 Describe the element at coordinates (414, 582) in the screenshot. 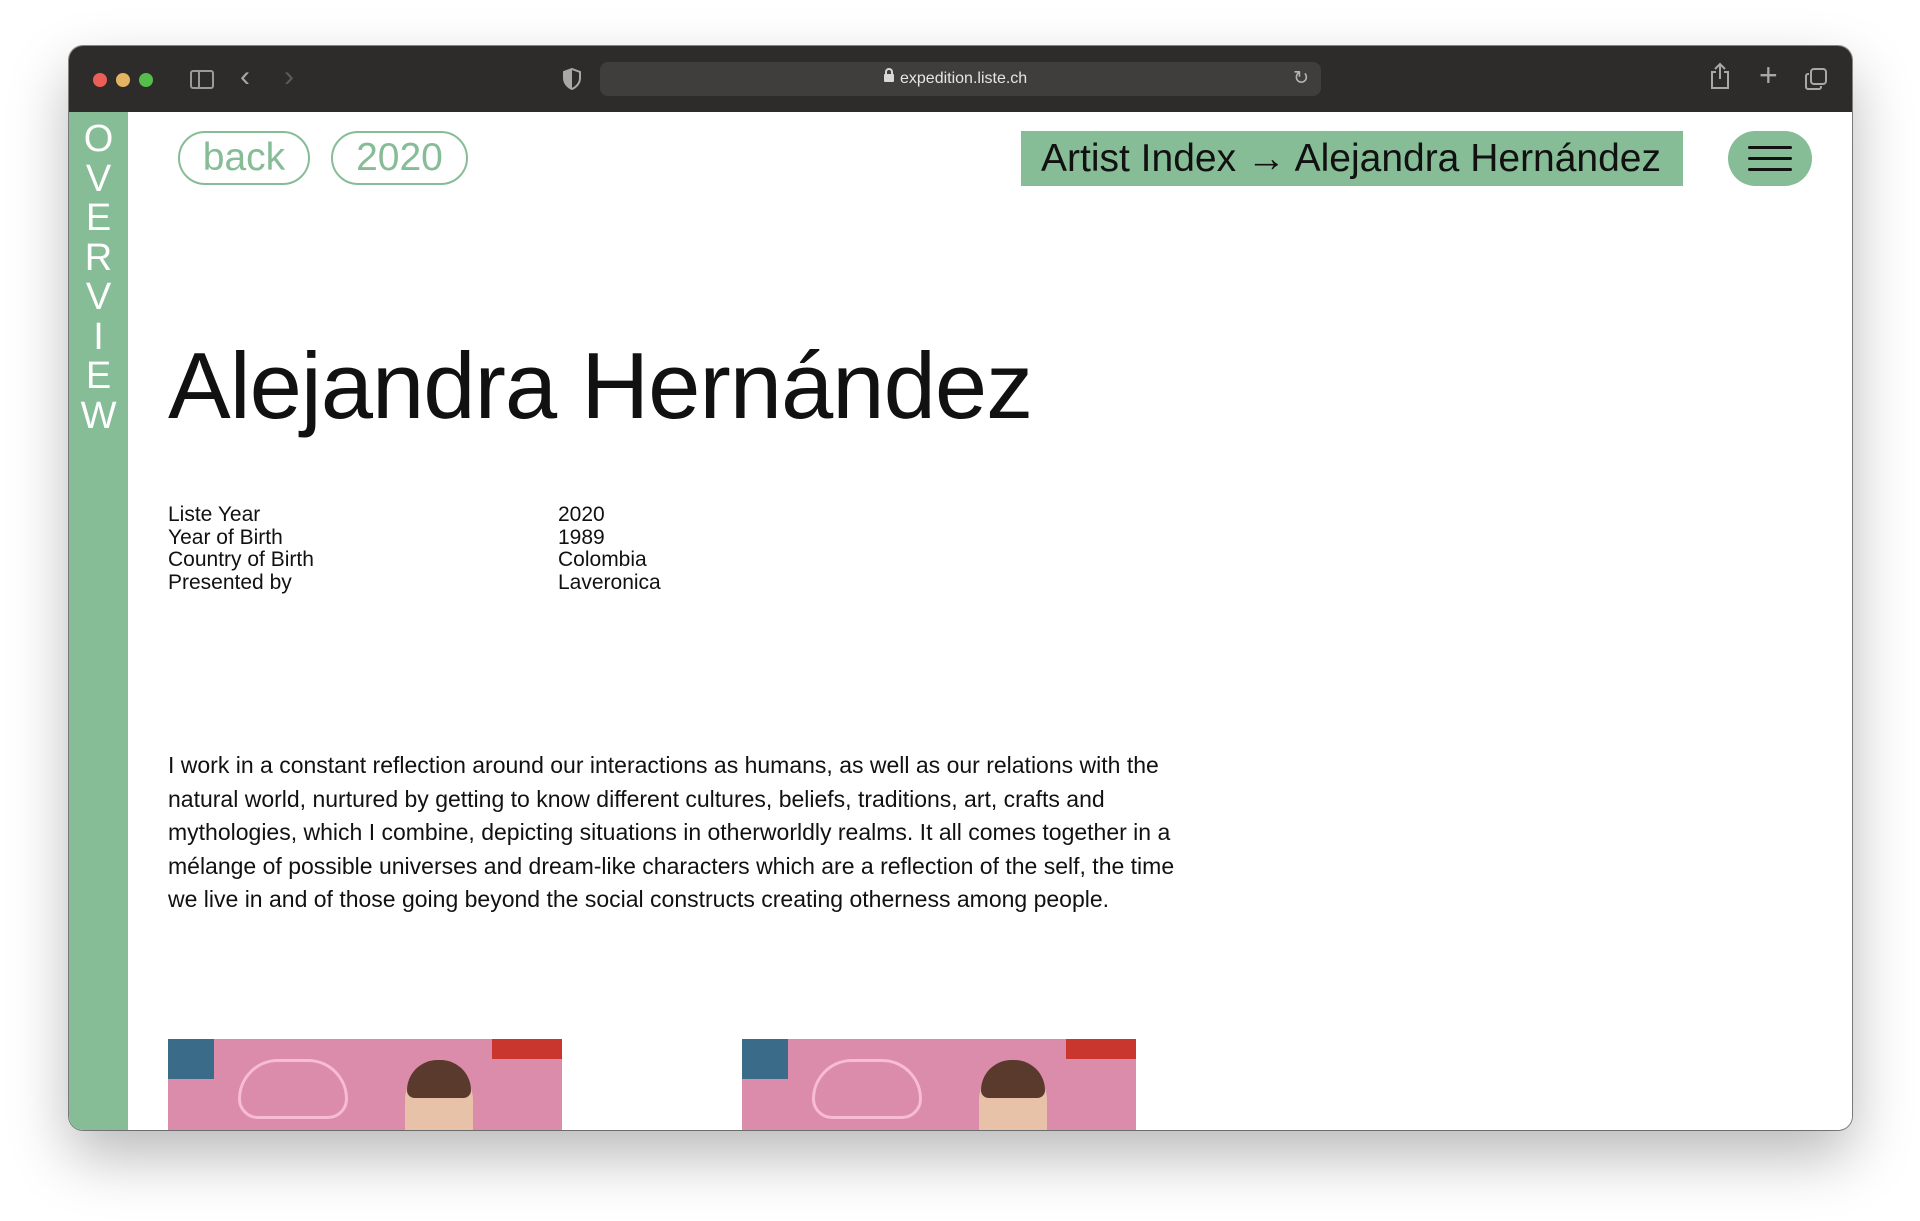

I see `info-row: Presented by Laveronica` at that location.